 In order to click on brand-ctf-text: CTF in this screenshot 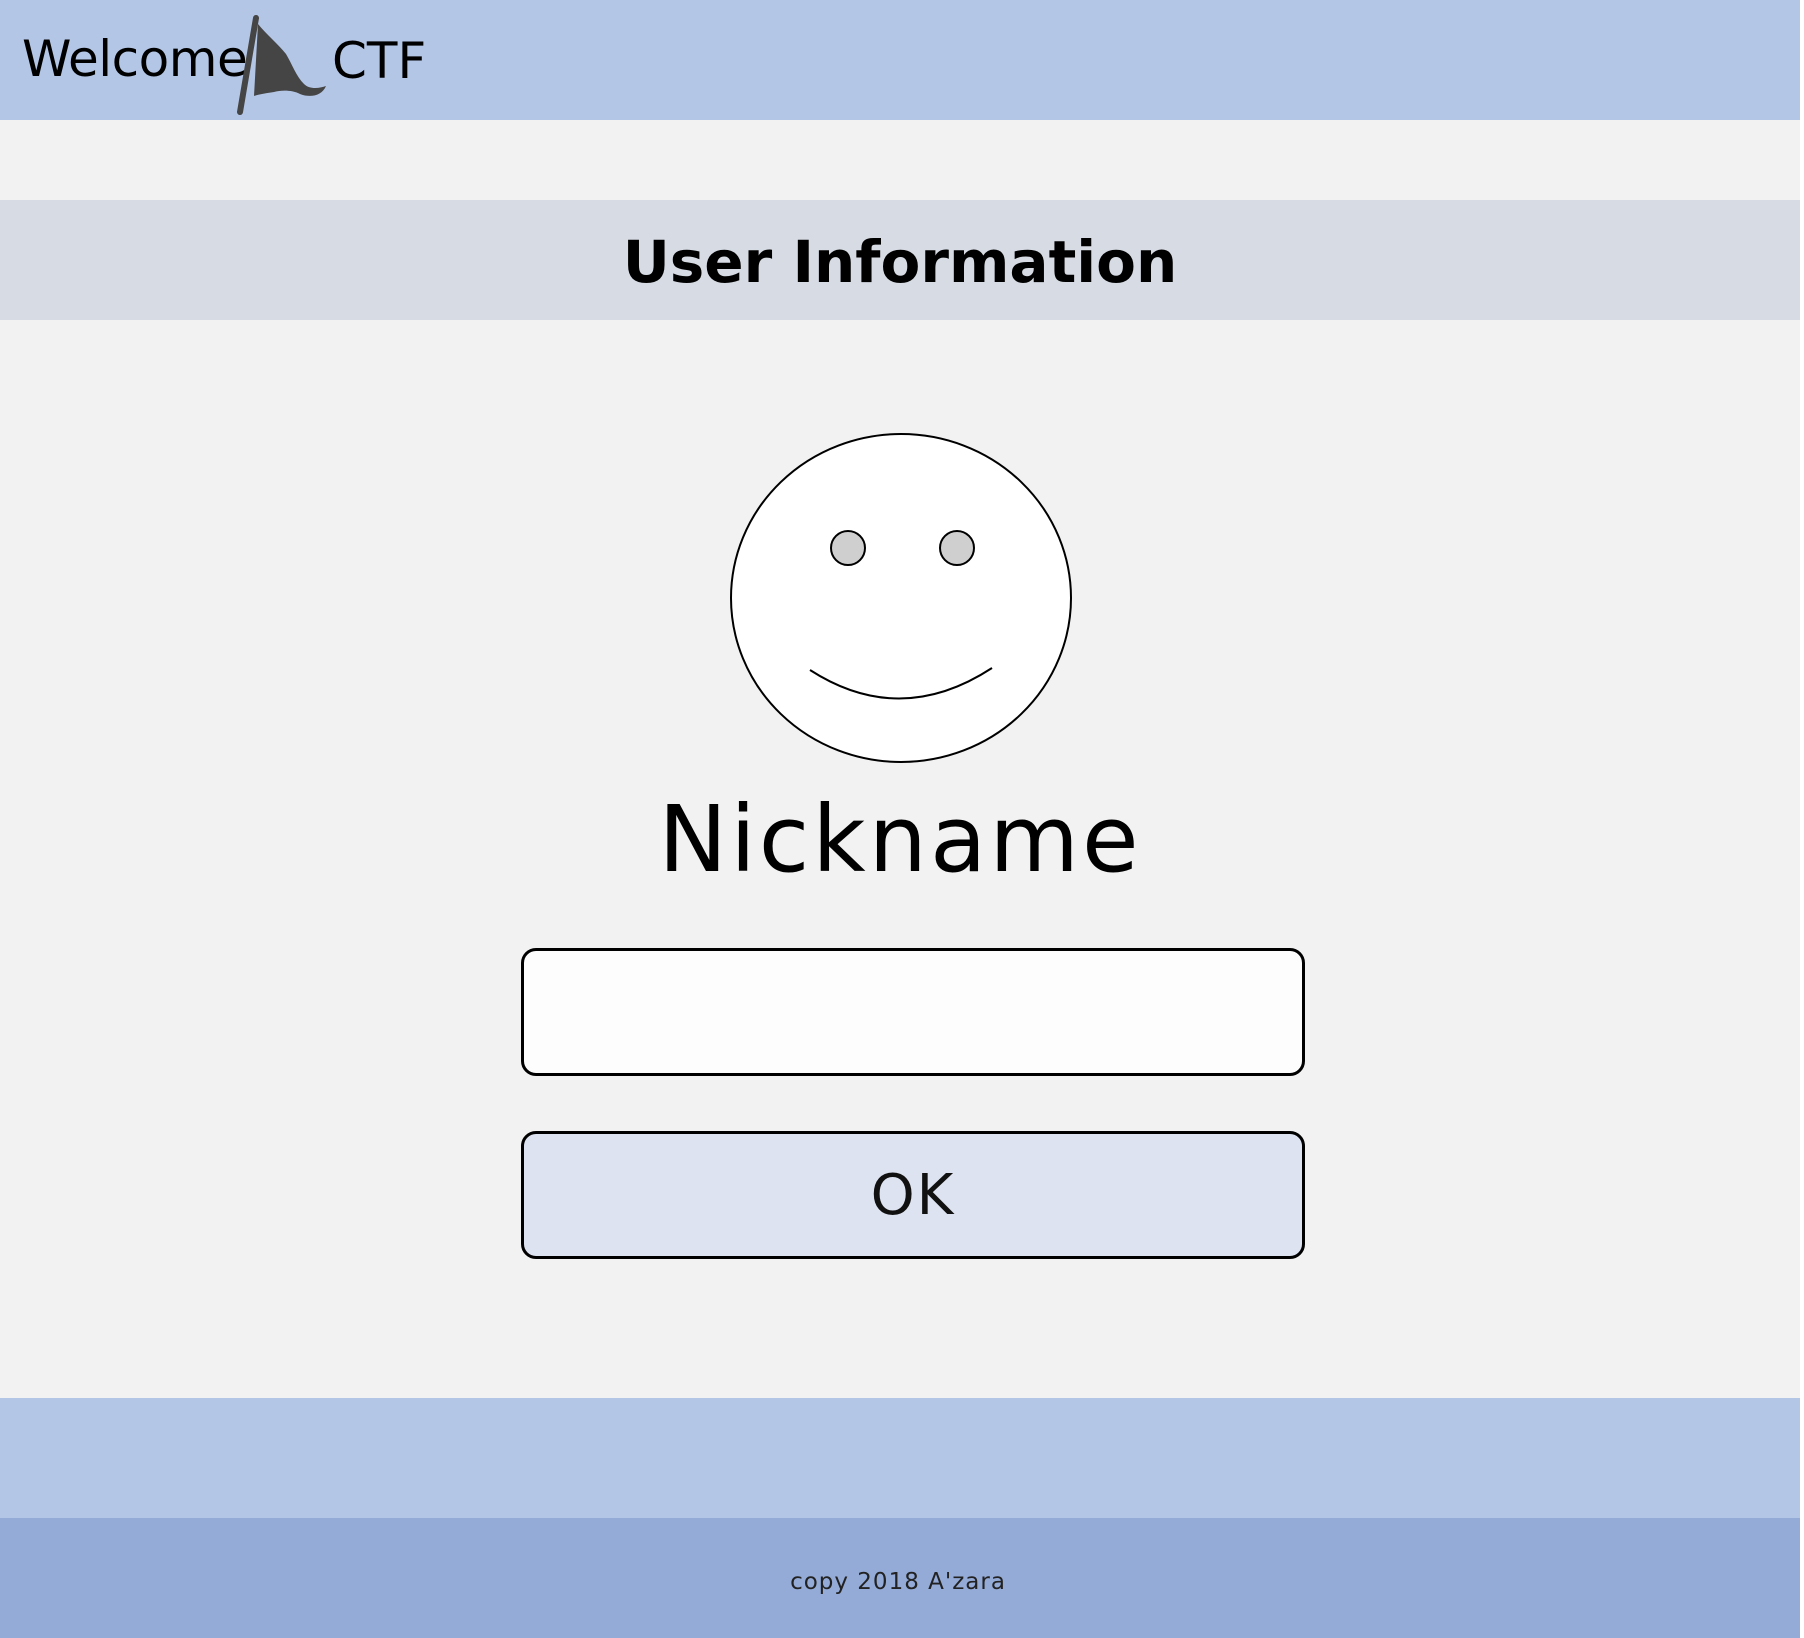, I will do `click(379, 61)`.